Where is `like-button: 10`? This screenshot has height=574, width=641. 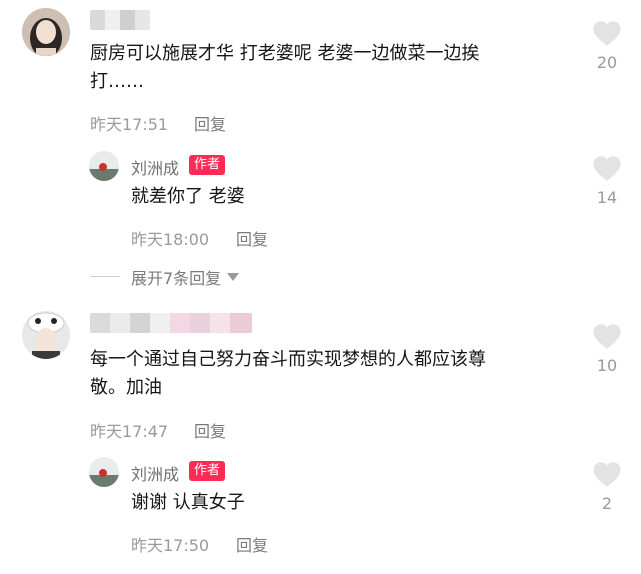 like-button: 10 is located at coordinates (607, 349).